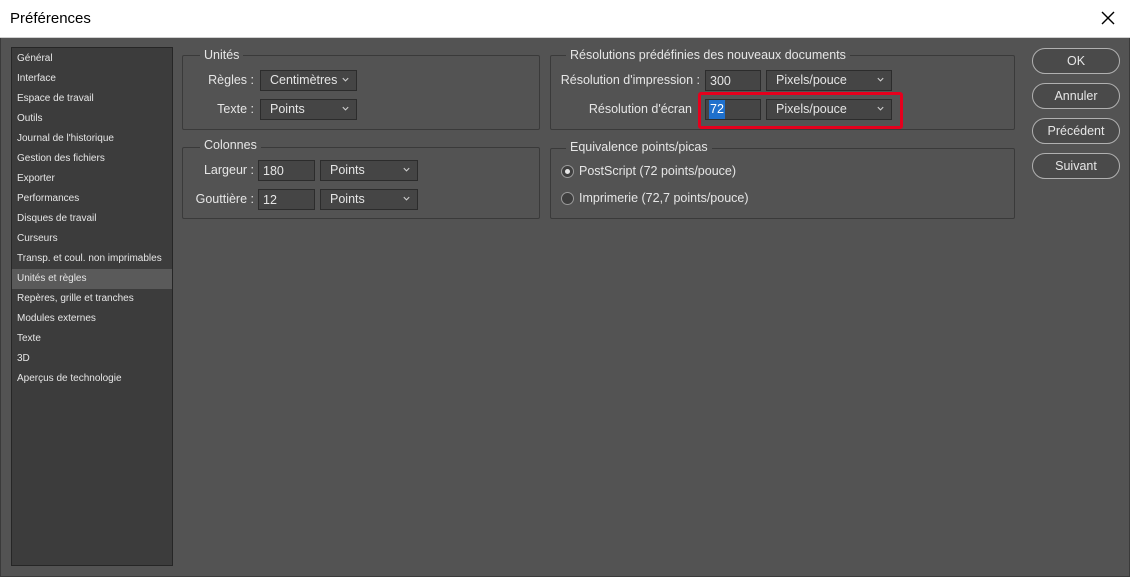 This screenshot has width=1130, height=577. Describe the element at coordinates (800, 110) in the screenshot. I see `screen-resolution-highlight` at that location.